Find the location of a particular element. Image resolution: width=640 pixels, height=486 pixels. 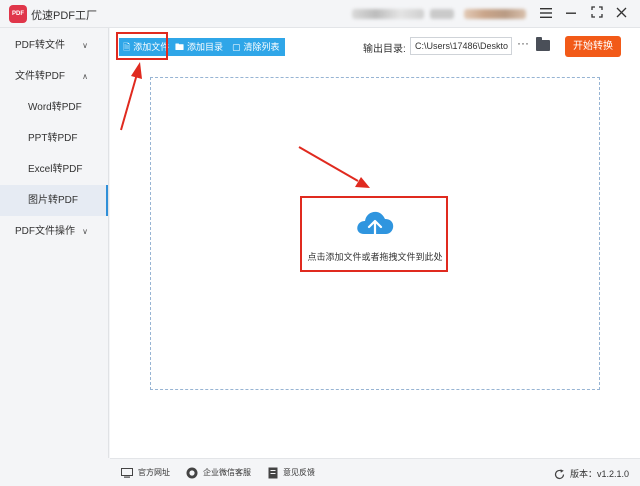

sidebar-item-ppt-to-pdf: PPT转PDF is located at coordinates (54, 138).